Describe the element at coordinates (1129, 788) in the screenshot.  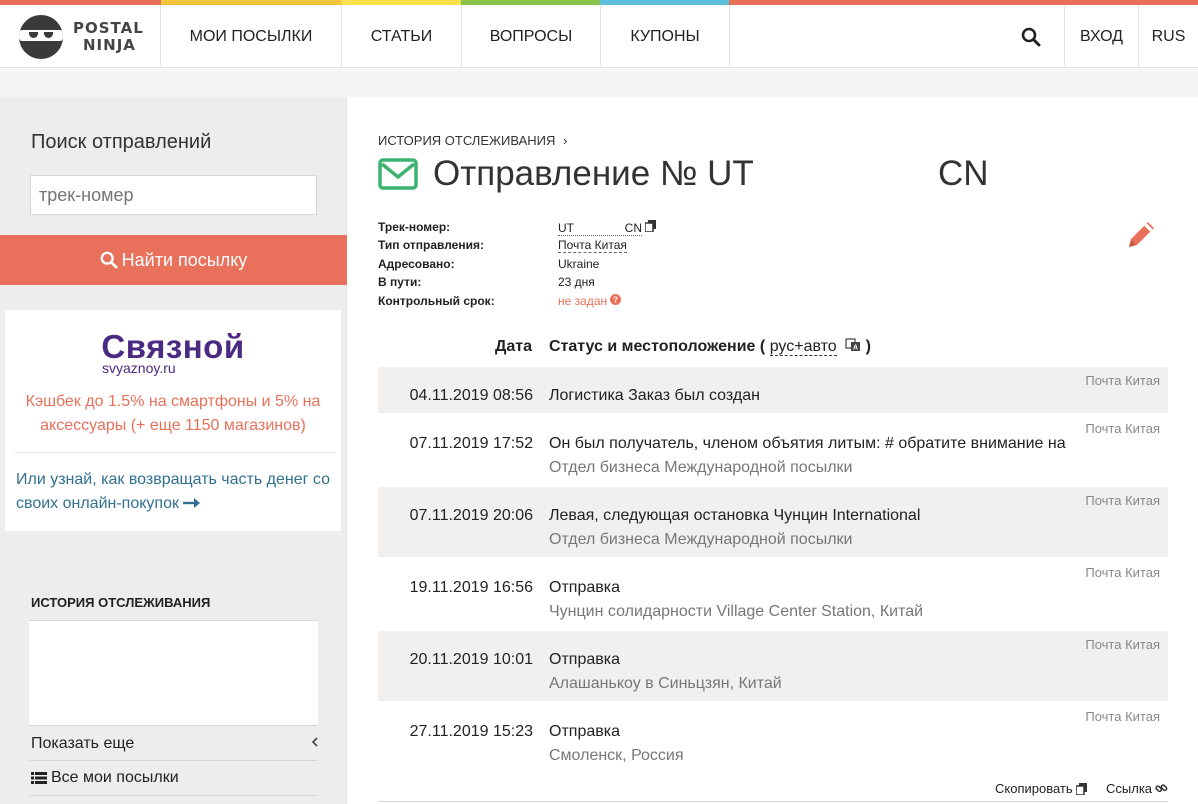
I see `link-label: Ссылка` at that location.